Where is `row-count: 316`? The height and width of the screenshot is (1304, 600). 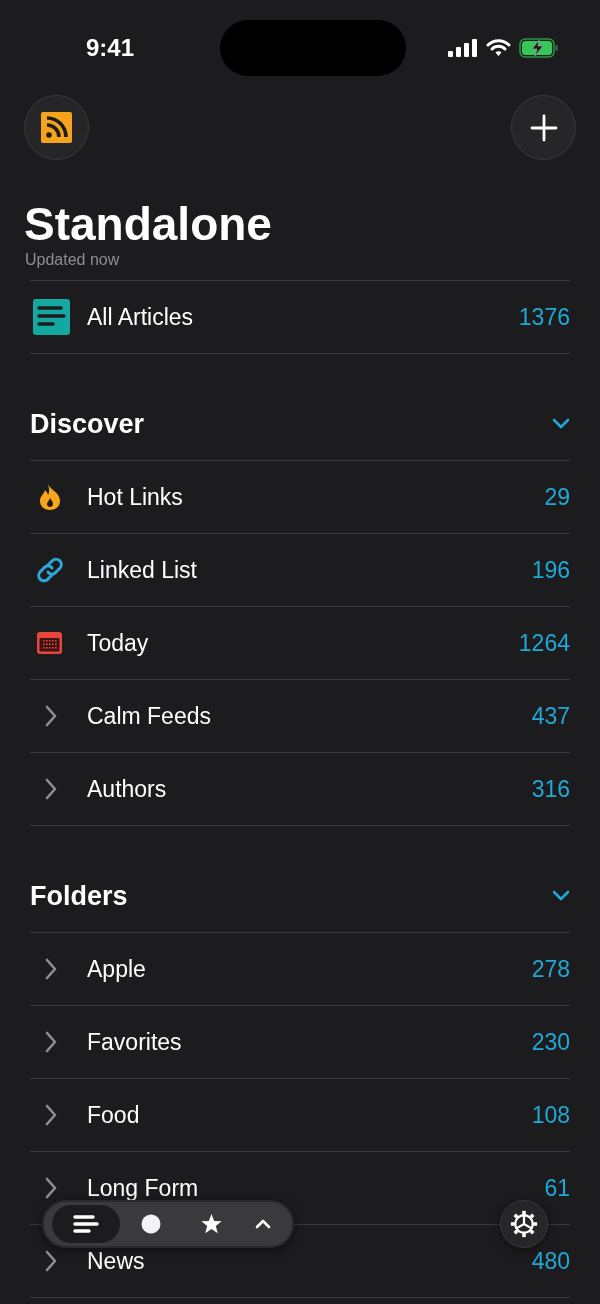
row-count: 316 is located at coordinates (550, 789).